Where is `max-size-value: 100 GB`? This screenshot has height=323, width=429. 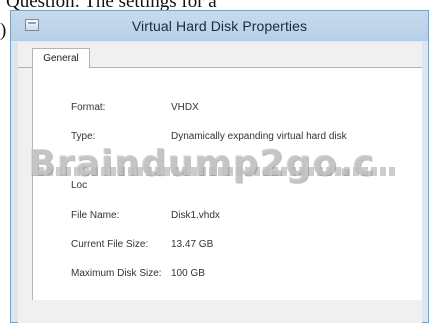
max-size-value: 100 GB is located at coordinates (188, 273).